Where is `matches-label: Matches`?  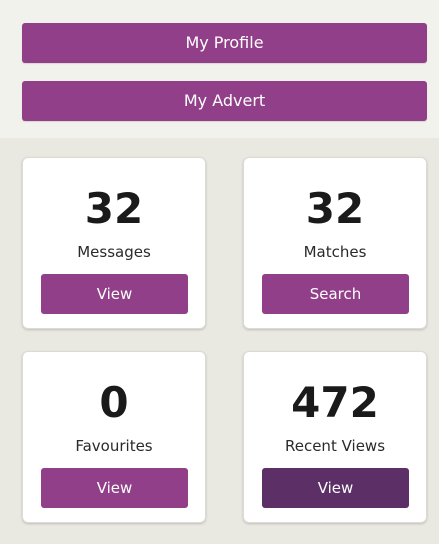 matches-label: Matches is located at coordinates (335, 252).